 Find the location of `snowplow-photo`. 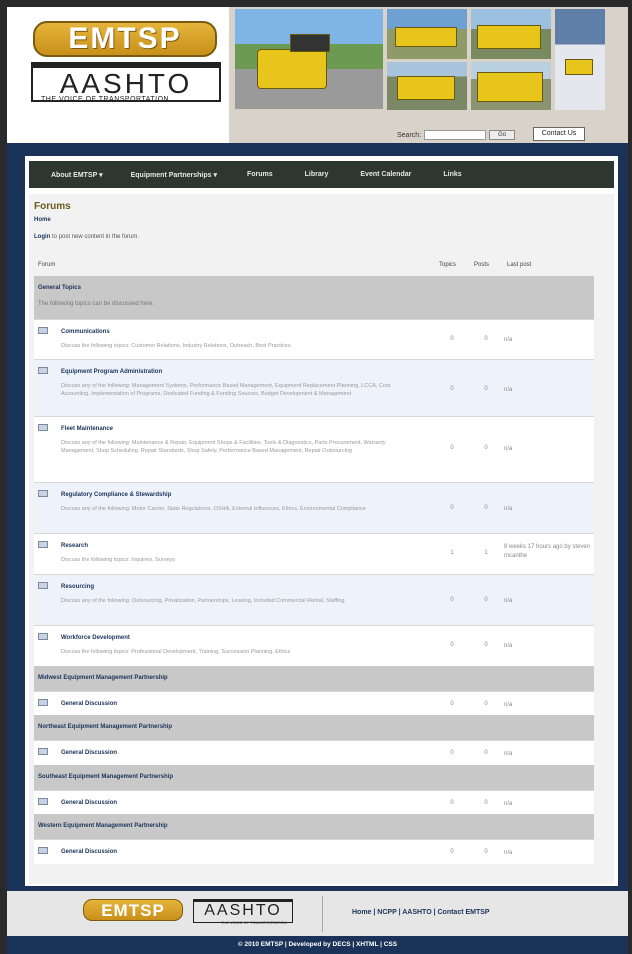

snowplow-photo is located at coordinates (580, 59).